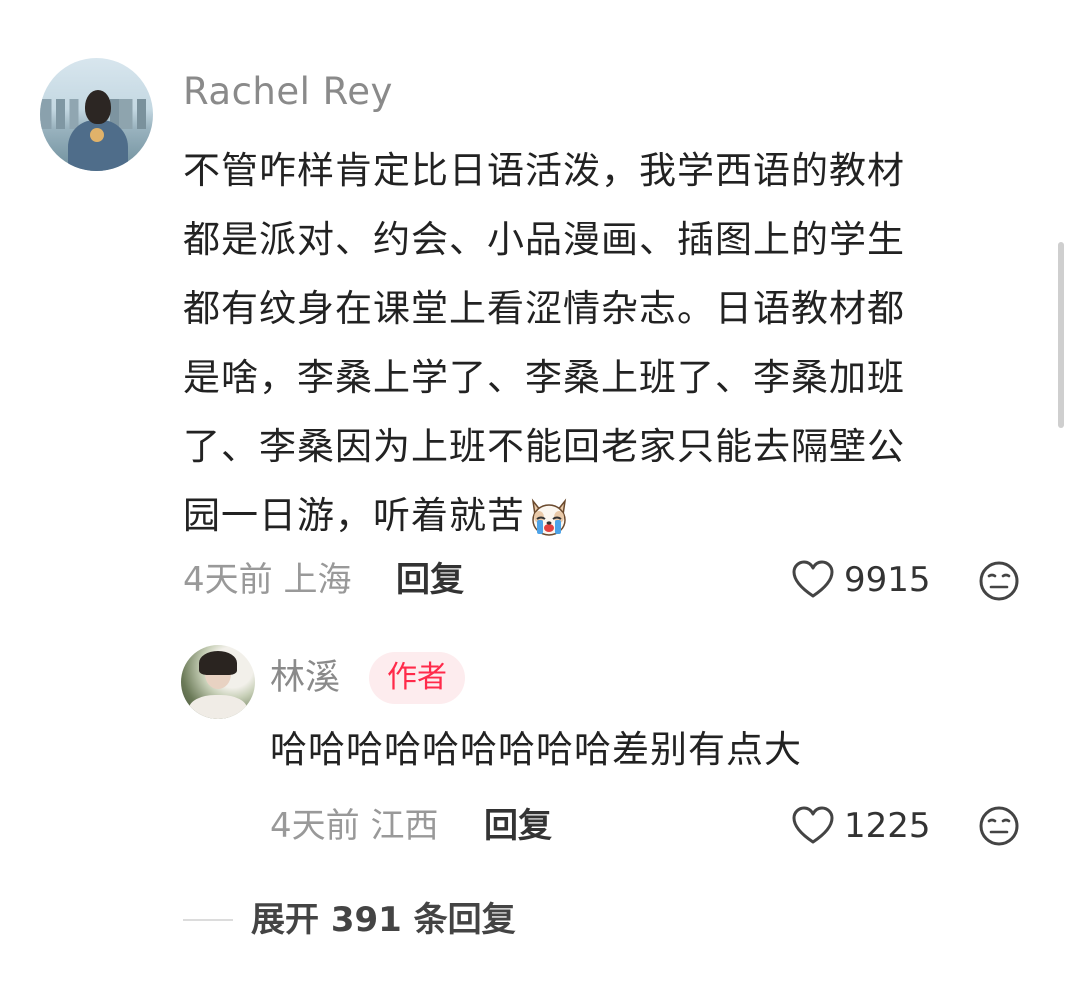  I want to click on reply-like-button: 1225, so click(861, 826).